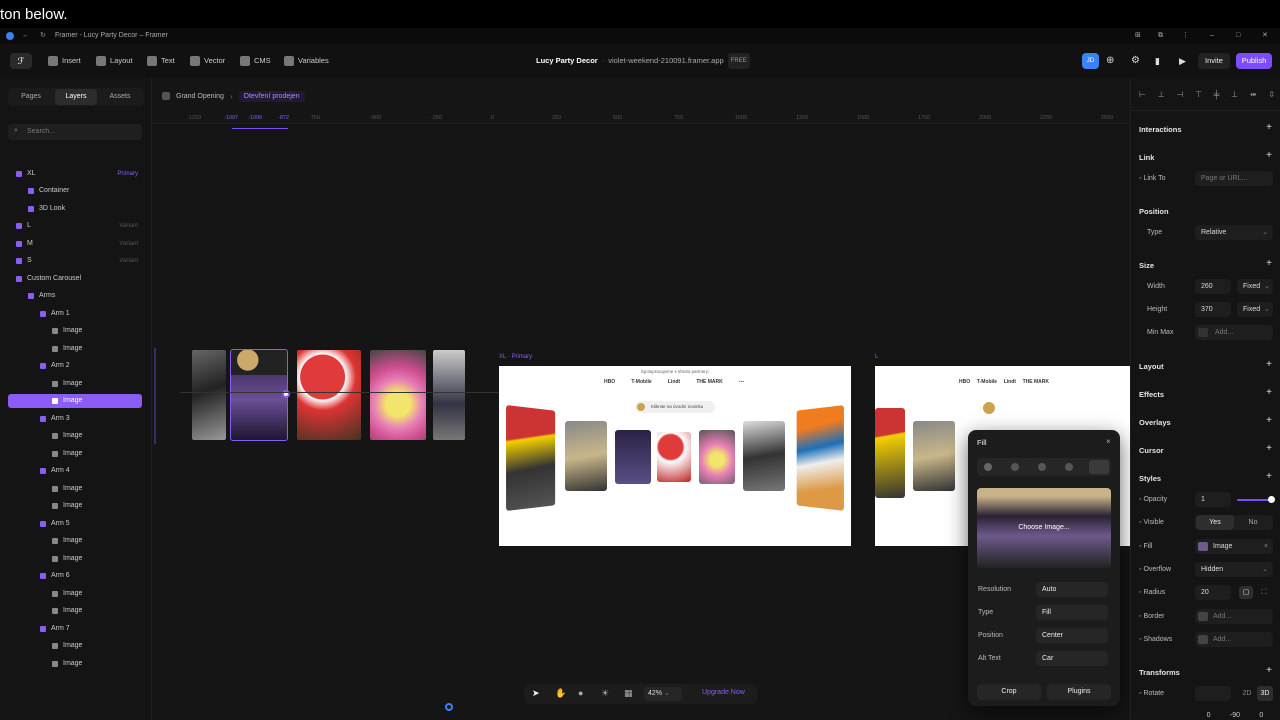 This screenshot has width=1280, height=720. What do you see at coordinates (75, 191) in the screenshot?
I see `layer-row: Container` at bounding box center [75, 191].